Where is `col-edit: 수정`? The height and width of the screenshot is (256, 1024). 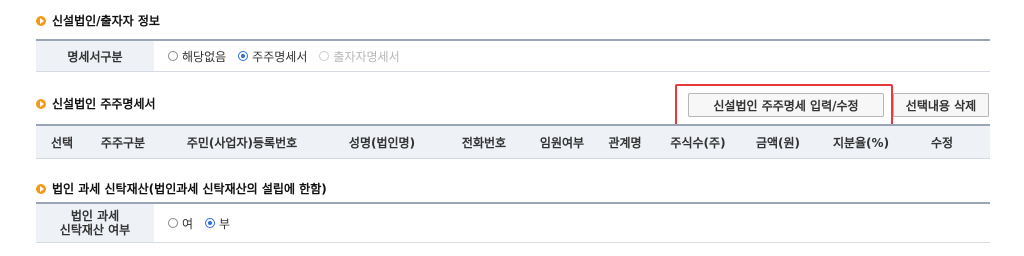 col-edit: 수정 is located at coordinates (942, 142).